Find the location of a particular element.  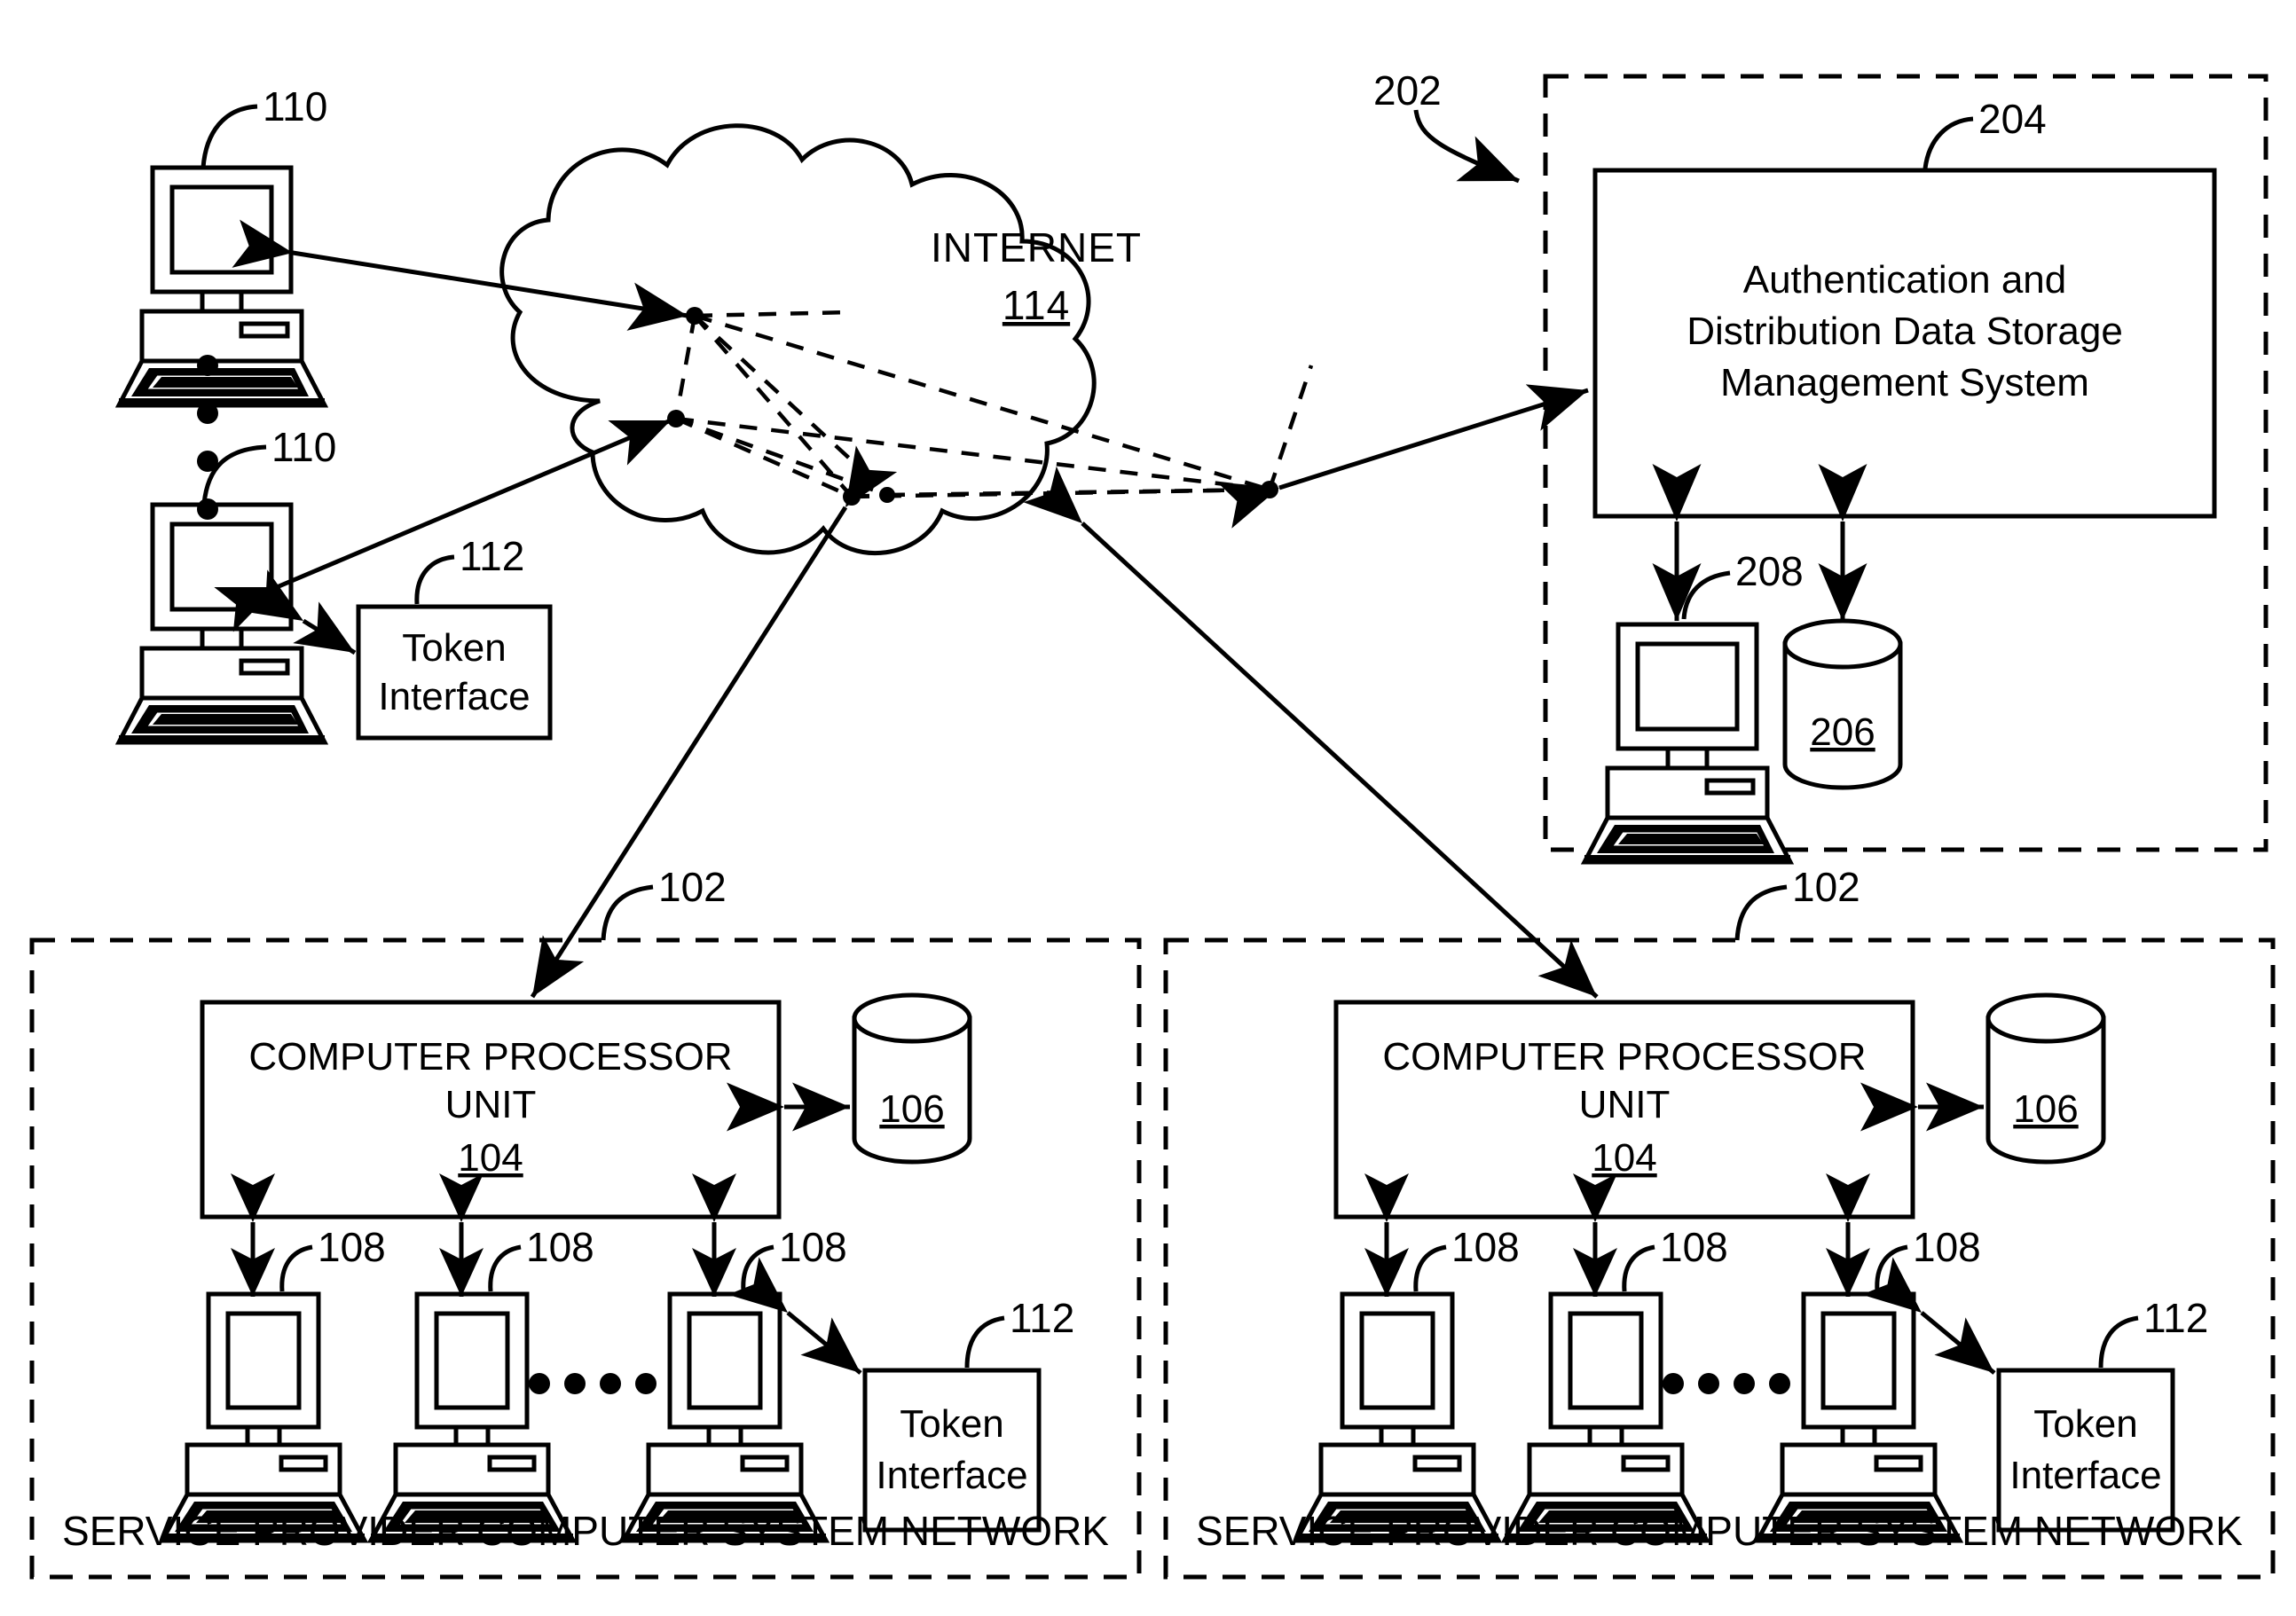

processor-right-line2: UNIT is located at coordinates (1625, 1104).